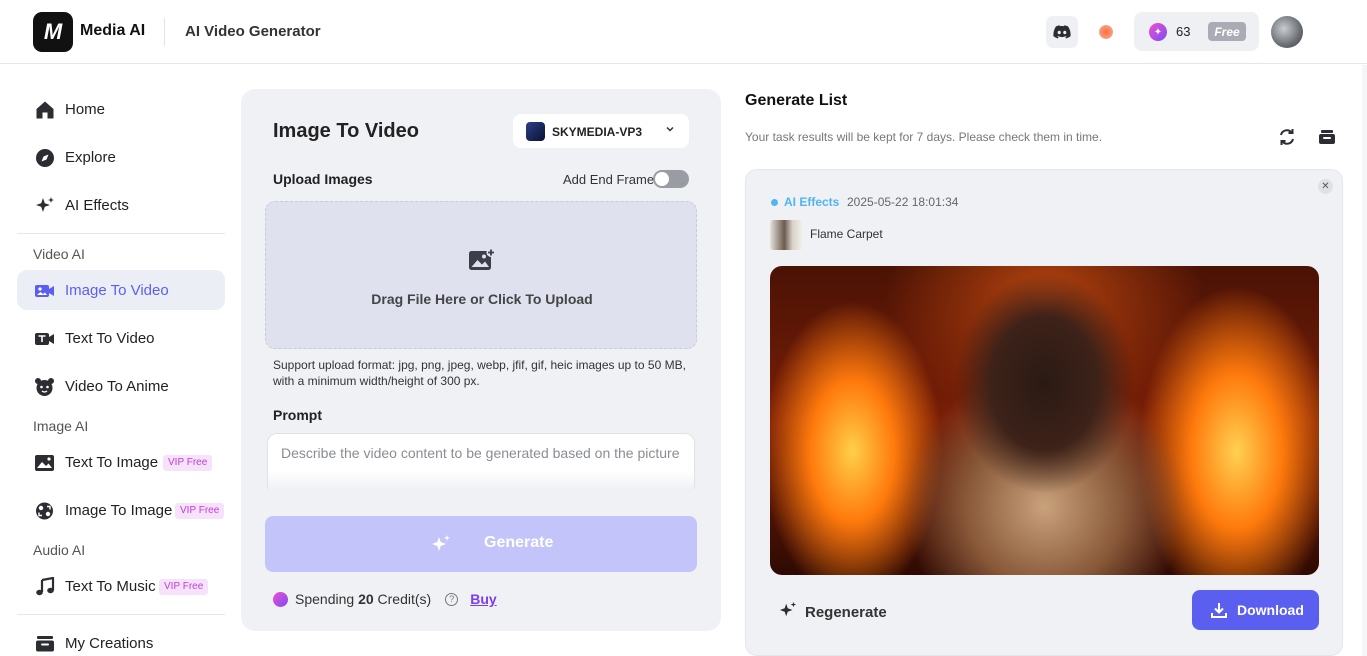  Describe the element at coordinates (1196, 31) in the screenshot. I see `credits-box: ✦ 63 Free` at that location.